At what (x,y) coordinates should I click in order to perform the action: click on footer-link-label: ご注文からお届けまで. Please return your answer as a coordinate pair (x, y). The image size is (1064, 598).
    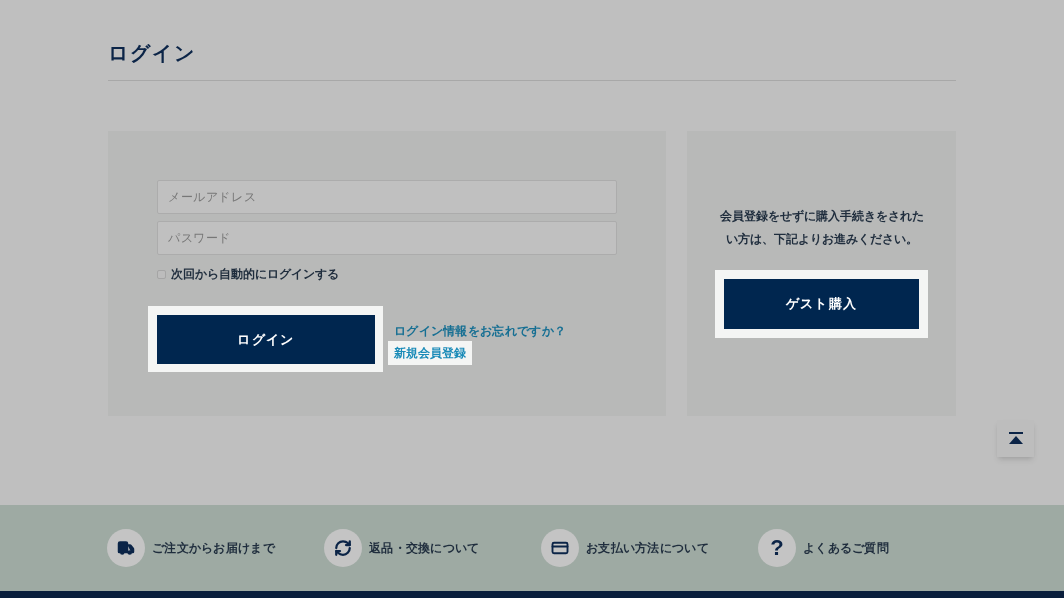
    Looking at the image, I should click on (213, 548).